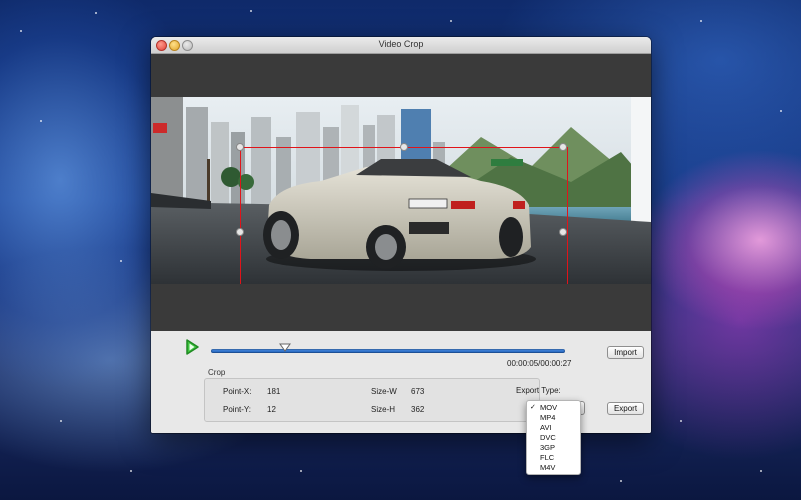 The image size is (801, 500). I want to click on dropdown-item-flc: FLC, so click(553, 458).